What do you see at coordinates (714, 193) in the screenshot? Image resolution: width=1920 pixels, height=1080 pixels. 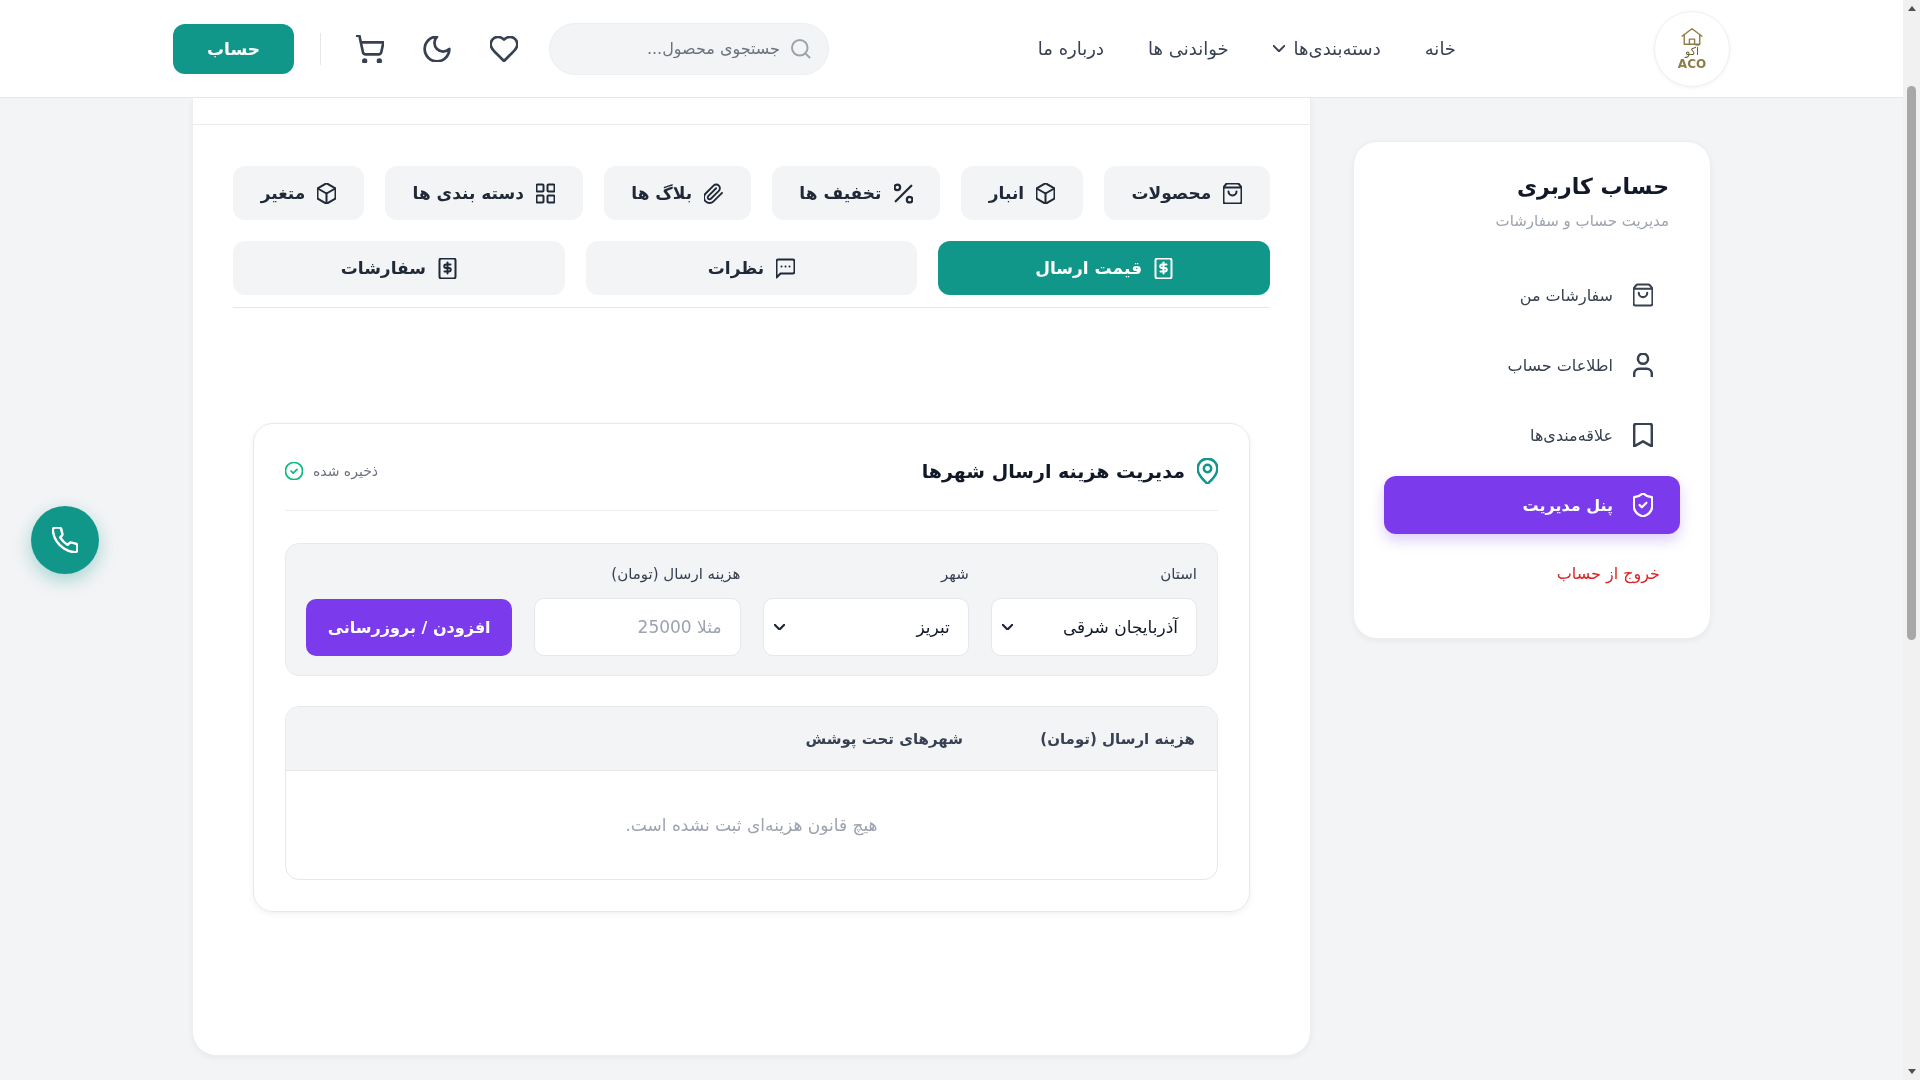 I see `paperclip-icon` at bounding box center [714, 193].